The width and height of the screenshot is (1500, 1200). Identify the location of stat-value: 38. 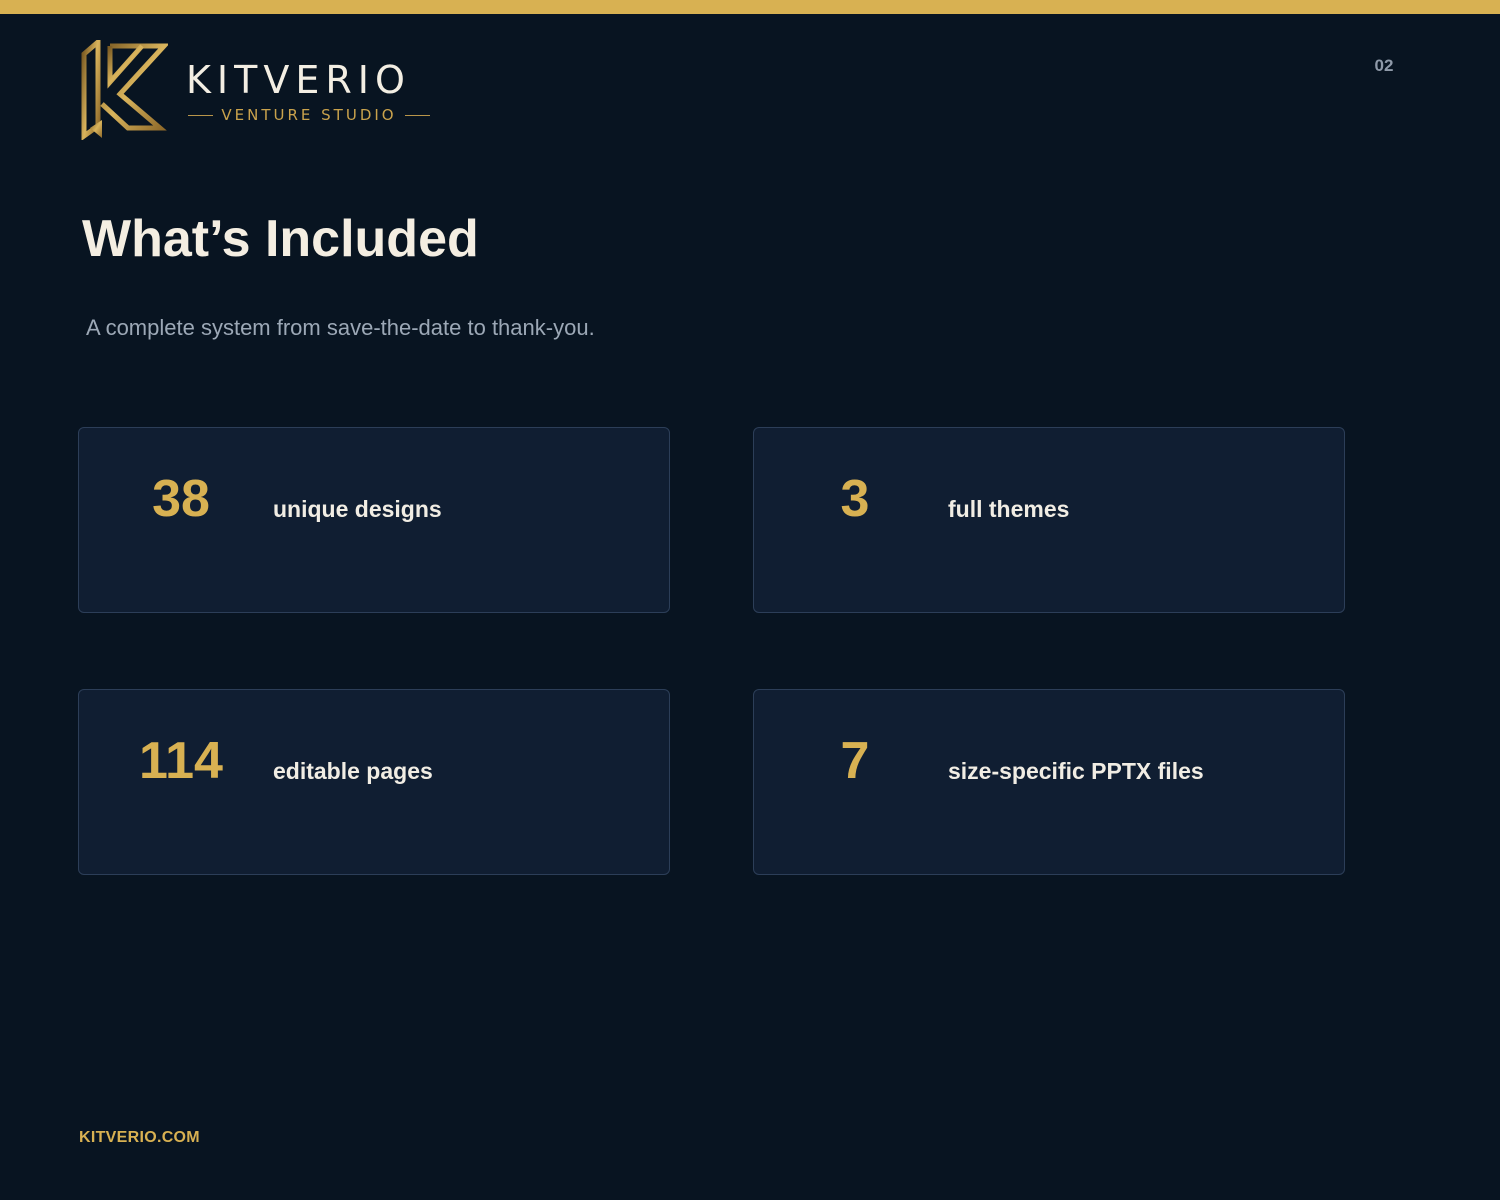
(181, 499).